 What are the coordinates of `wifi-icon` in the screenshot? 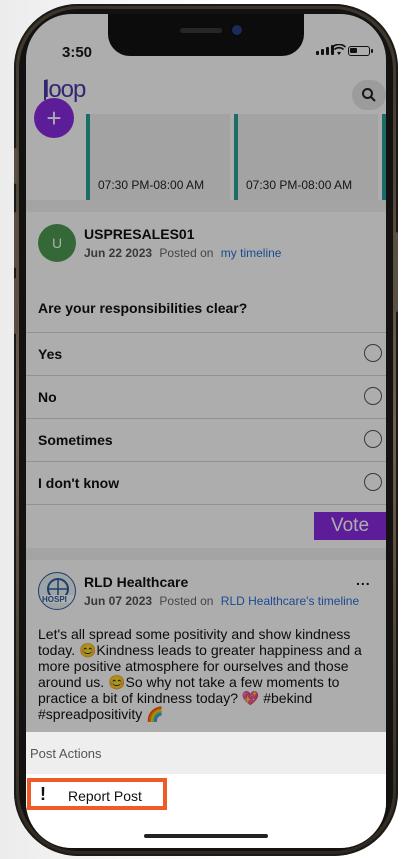 It's located at (339, 51).